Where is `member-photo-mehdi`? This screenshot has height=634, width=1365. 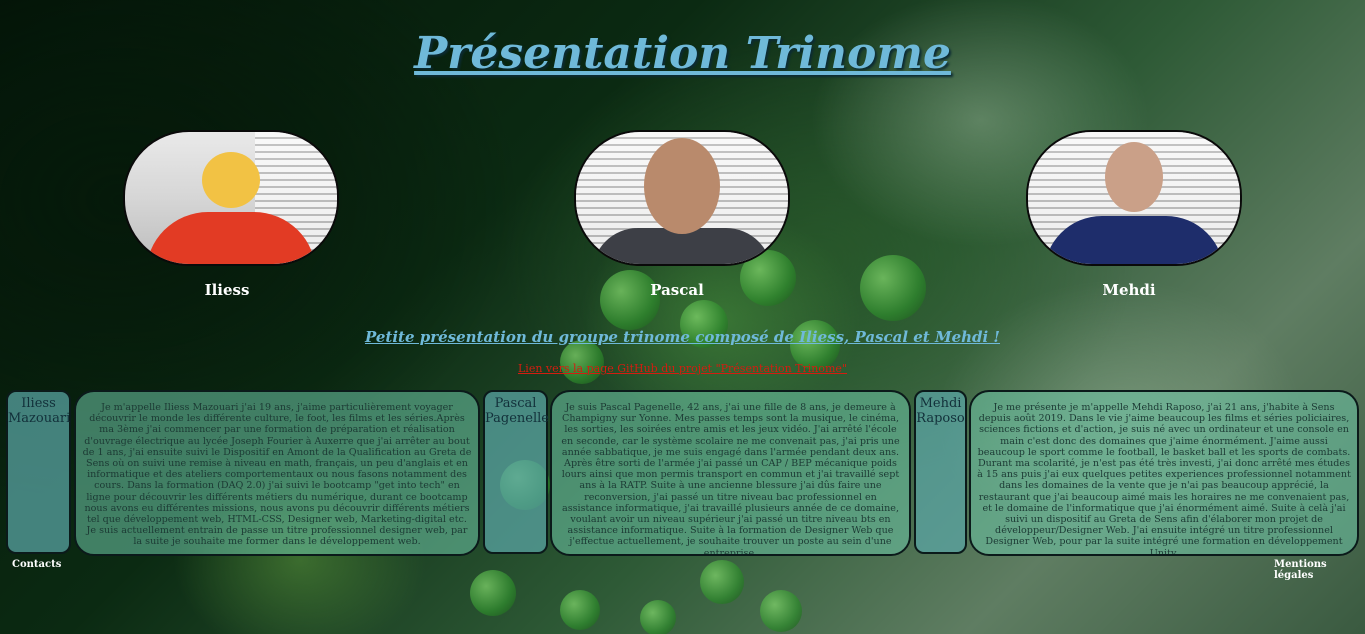 member-photo-mehdi is located at coordinates (1134, 198).